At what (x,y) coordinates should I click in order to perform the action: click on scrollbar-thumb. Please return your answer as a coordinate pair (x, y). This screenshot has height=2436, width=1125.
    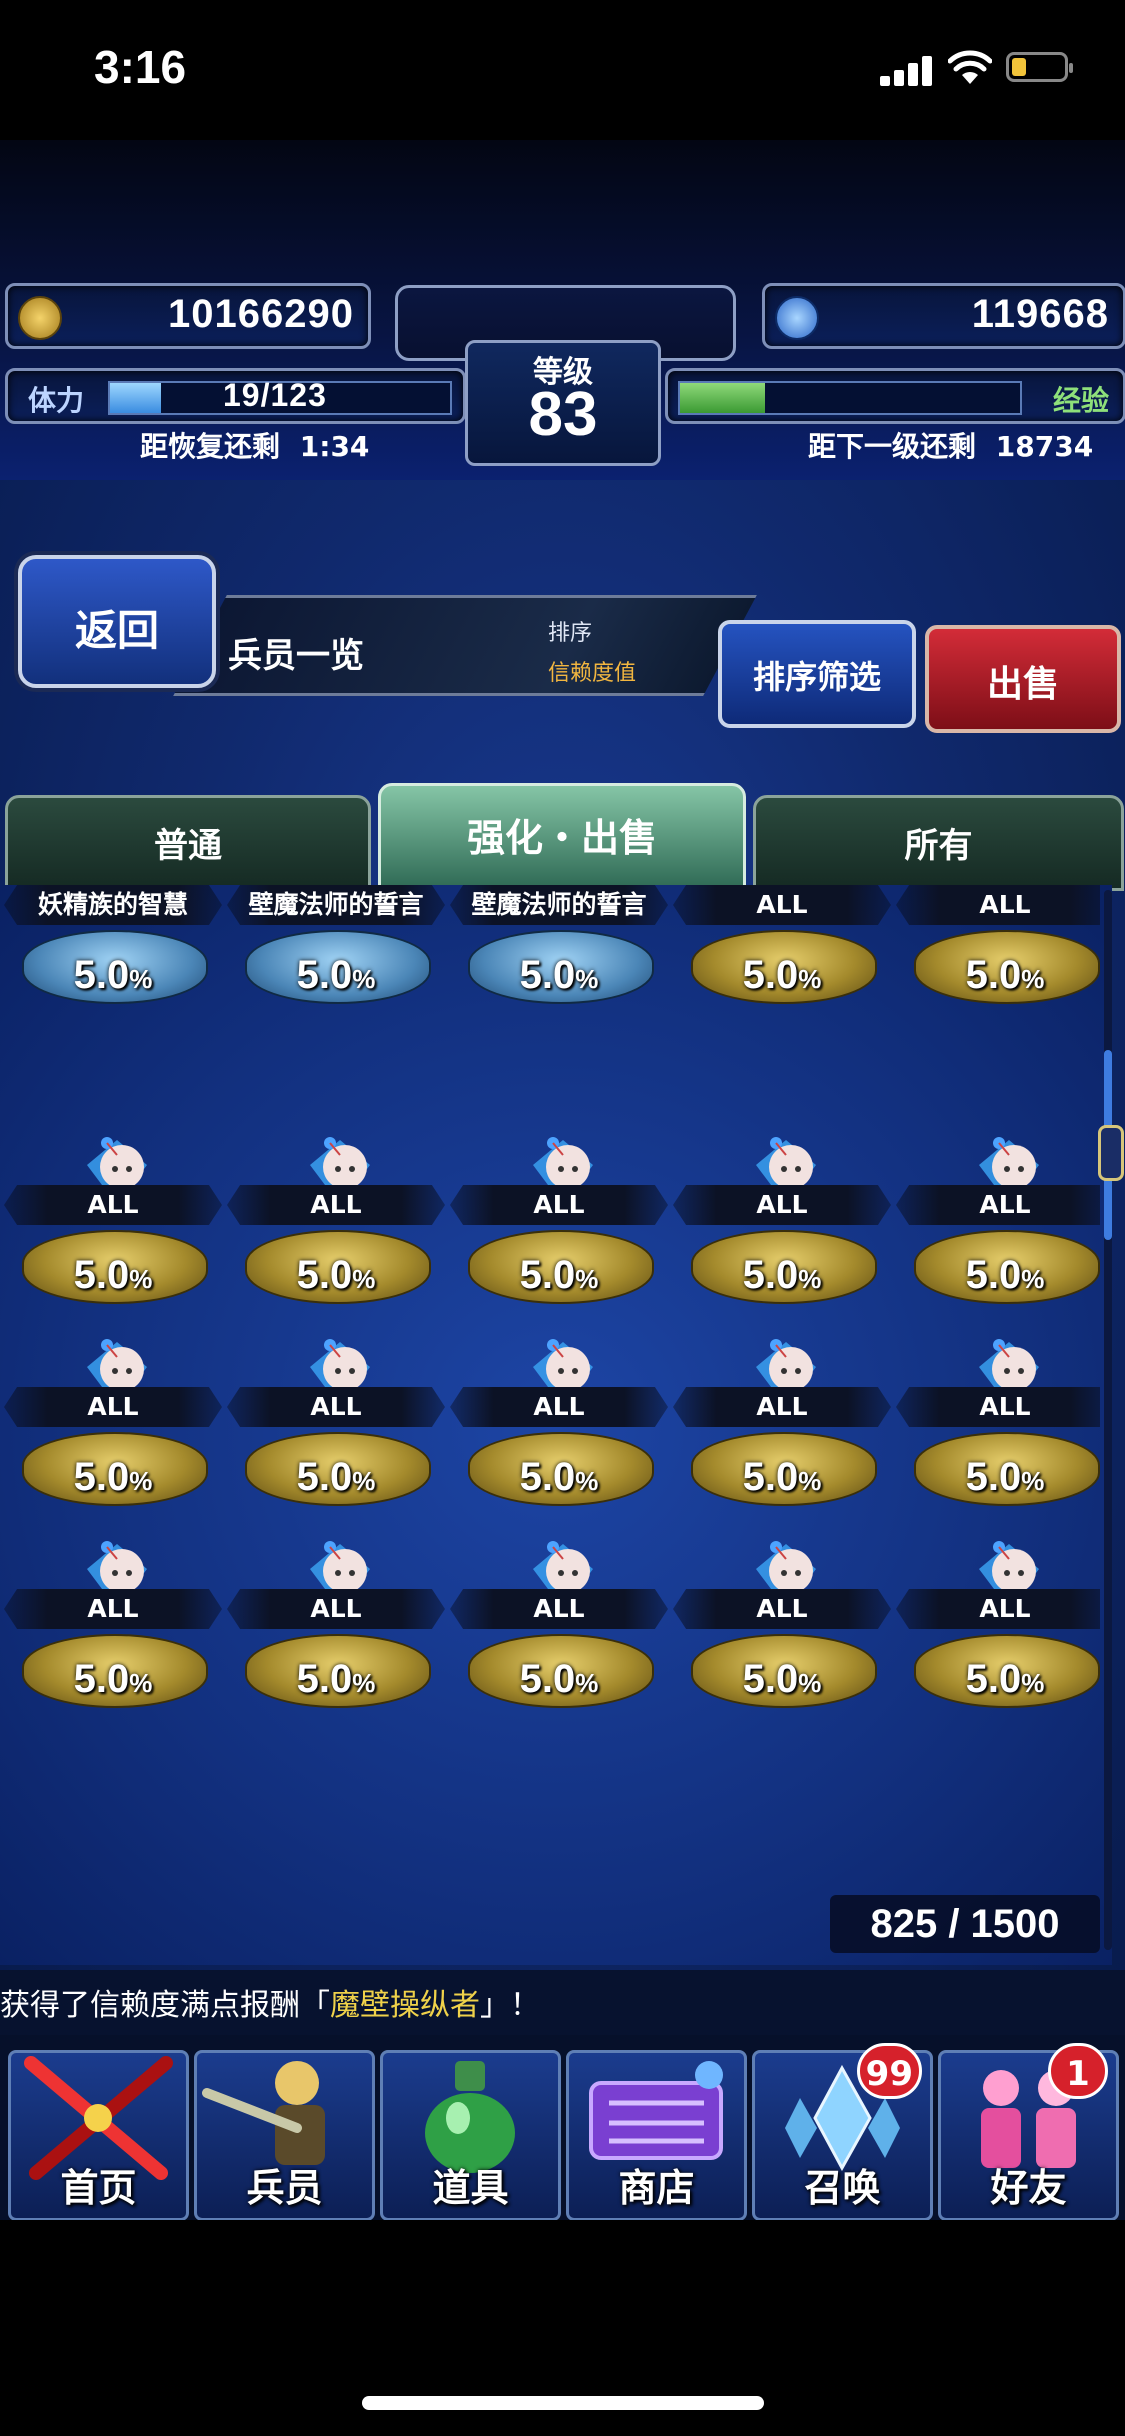
    Looking at the image, I should click on (1111, 1153).